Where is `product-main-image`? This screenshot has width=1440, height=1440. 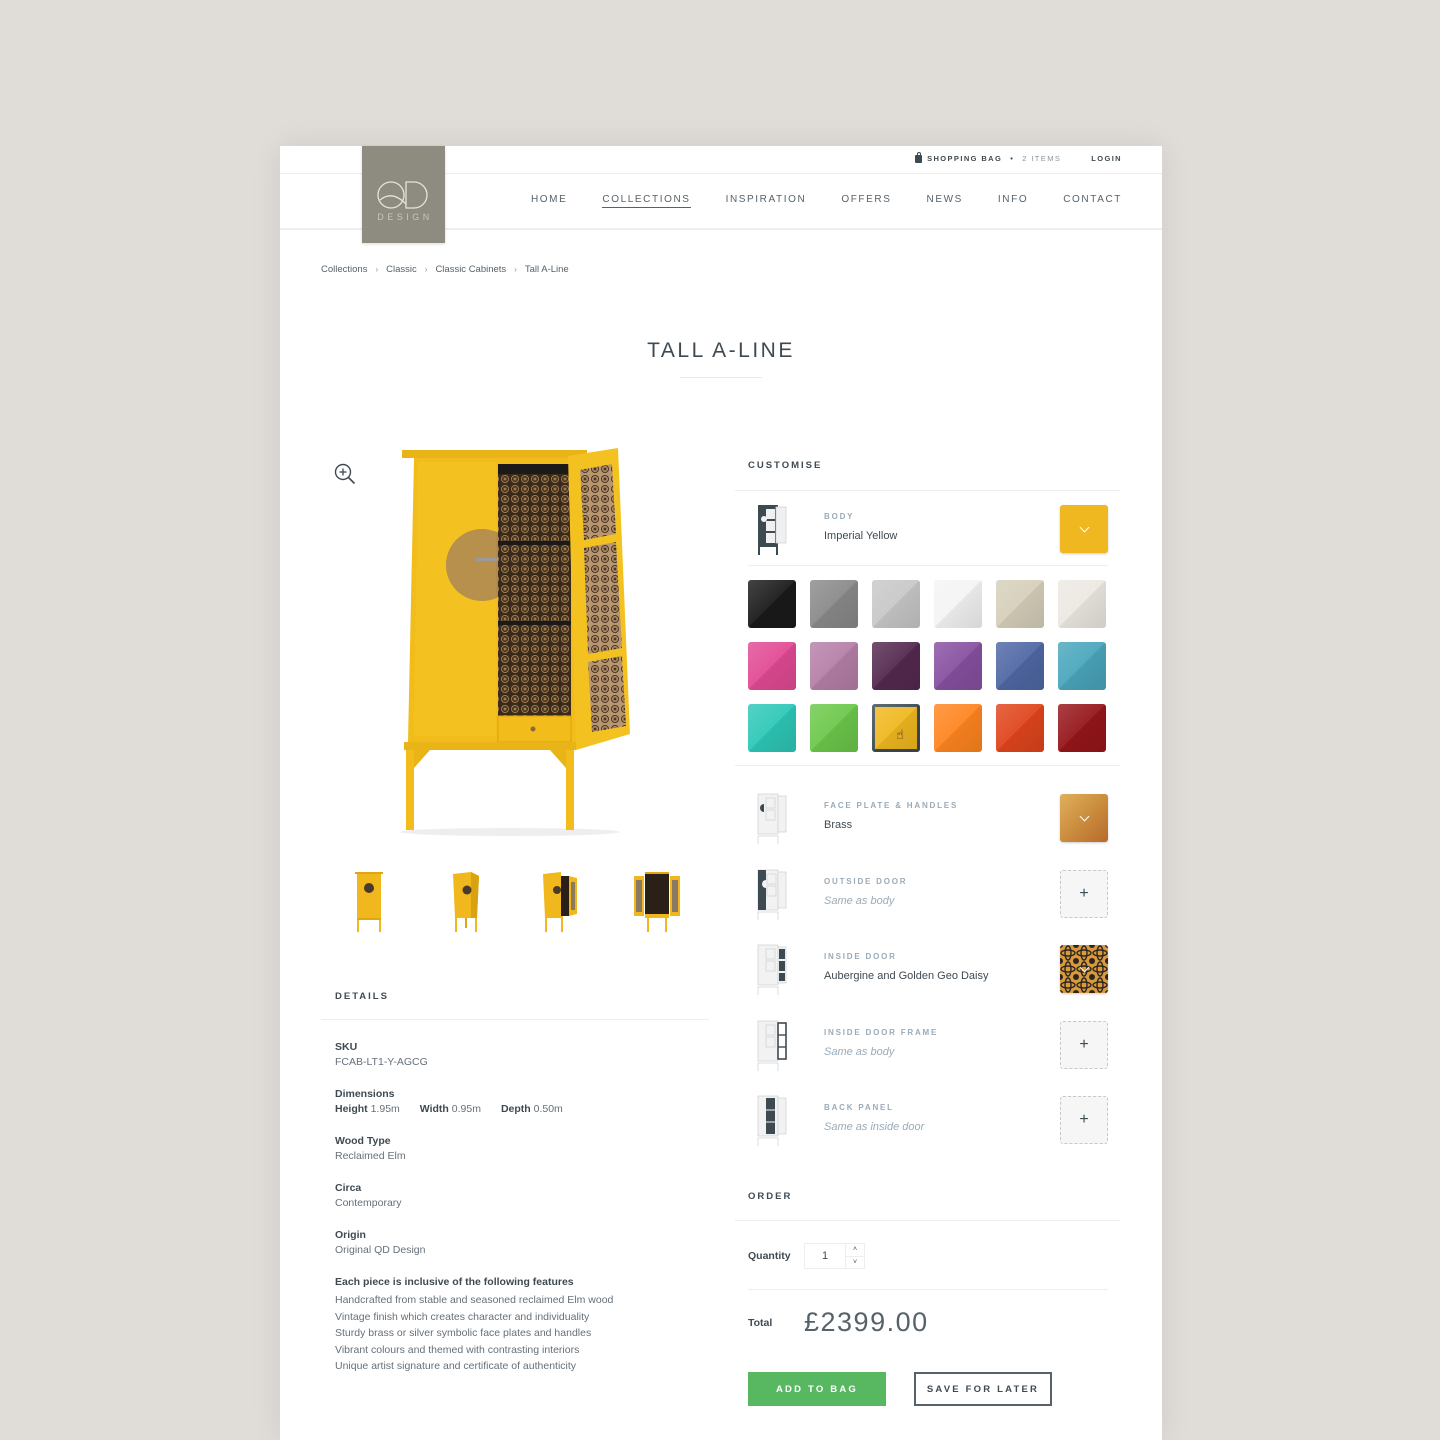 product-main-image is located at coordinates (530, 641).